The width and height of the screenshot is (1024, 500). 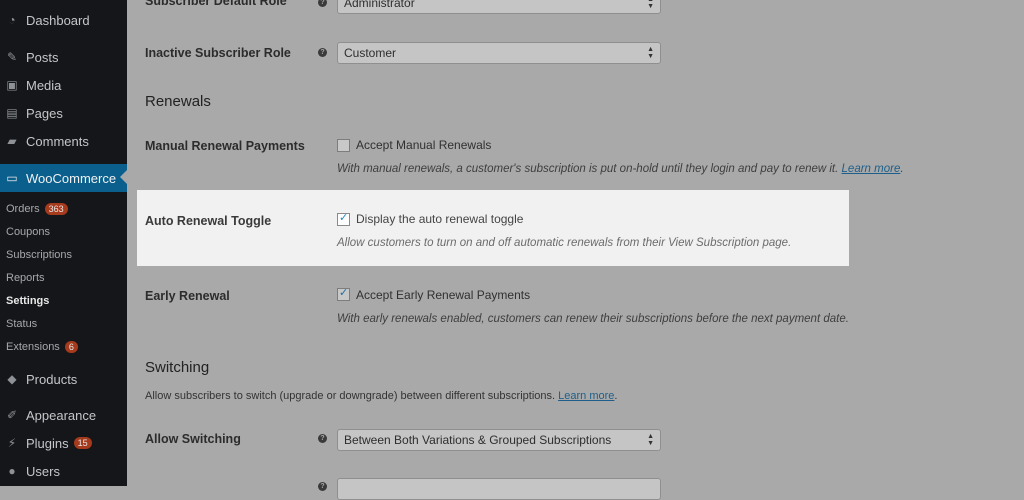 I want to click on submenu-item-label: Coupons, so click(x=28, y=232).